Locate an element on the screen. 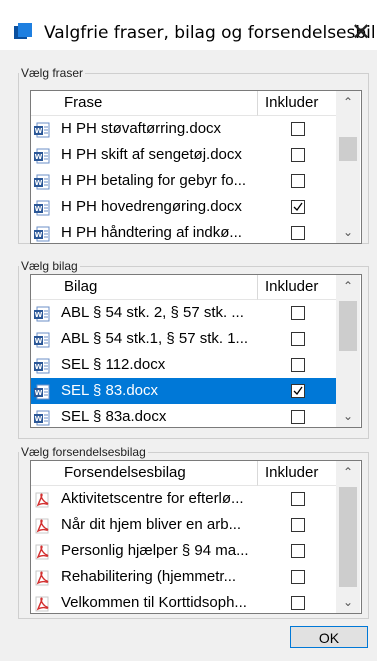 The height and width of the screenshot is (661, 377). list-item: W H PH støvaftørring.docx is located at coordinates (183, 129).